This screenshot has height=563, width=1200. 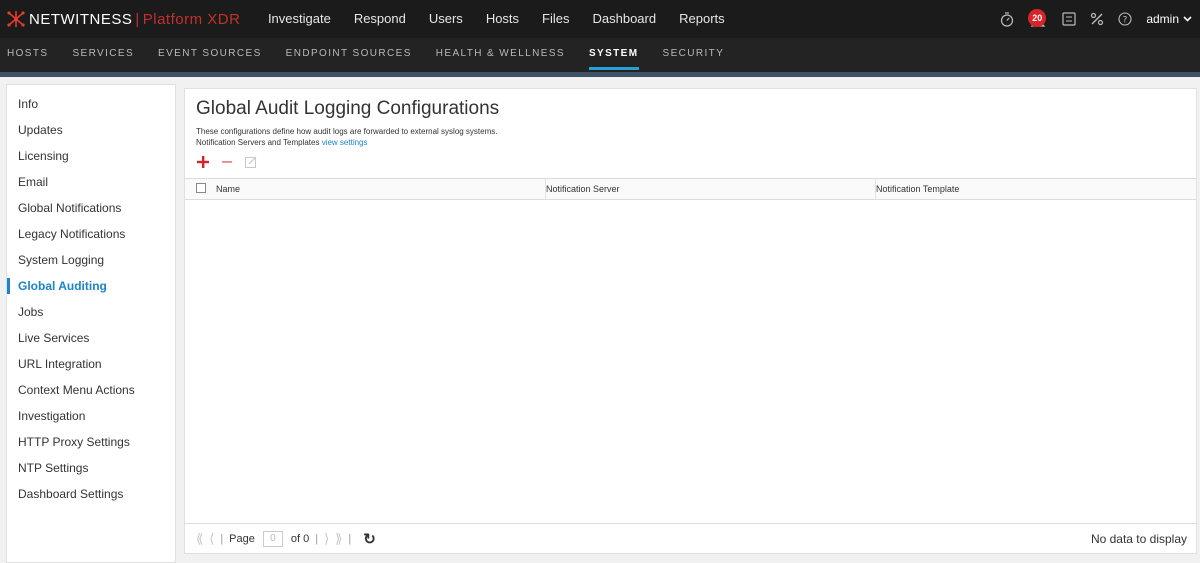 I want to click on nav-investigate: Investigate, so click(x=299, y=19).